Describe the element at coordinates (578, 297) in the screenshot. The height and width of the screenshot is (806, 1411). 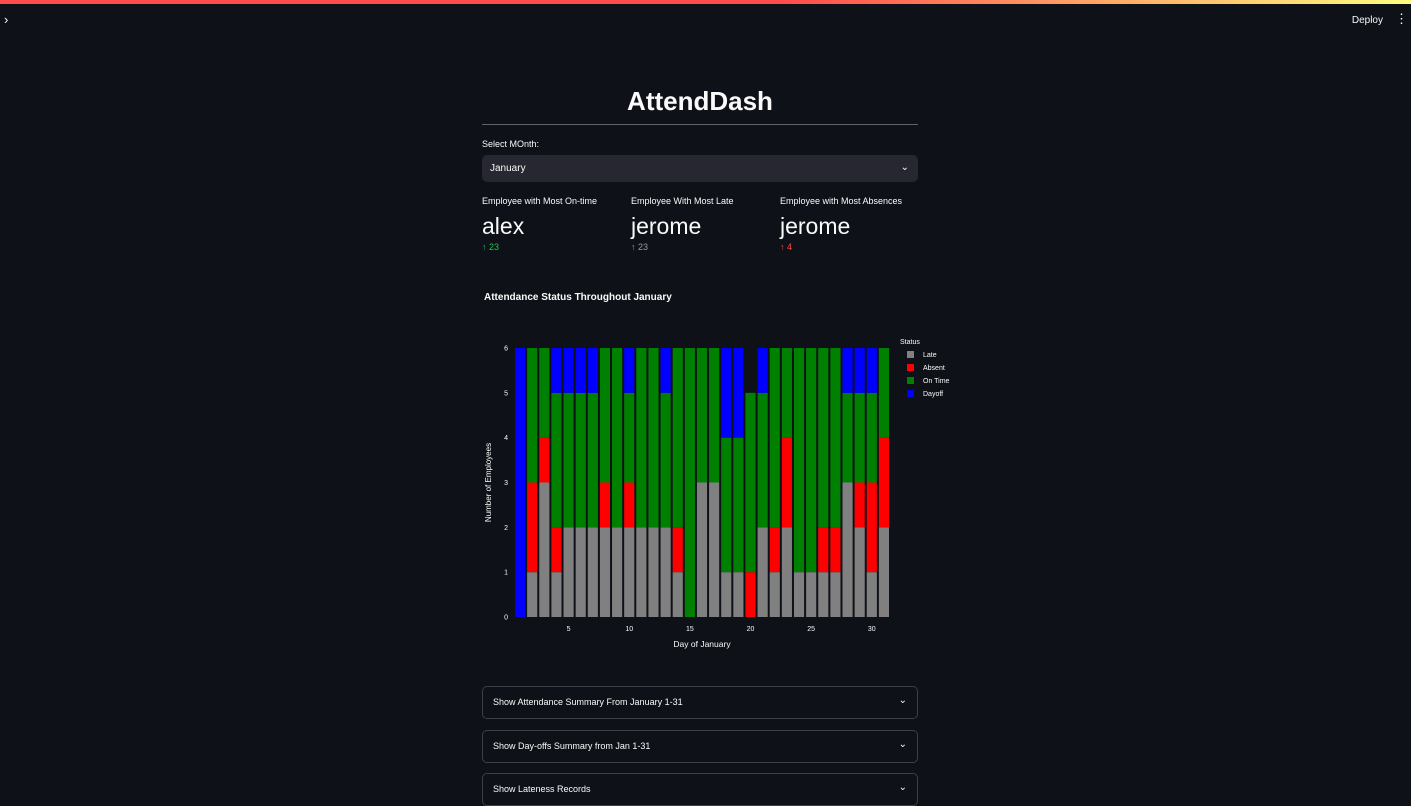
I see `chart-title: Attendance Status Throughout January` at that location.